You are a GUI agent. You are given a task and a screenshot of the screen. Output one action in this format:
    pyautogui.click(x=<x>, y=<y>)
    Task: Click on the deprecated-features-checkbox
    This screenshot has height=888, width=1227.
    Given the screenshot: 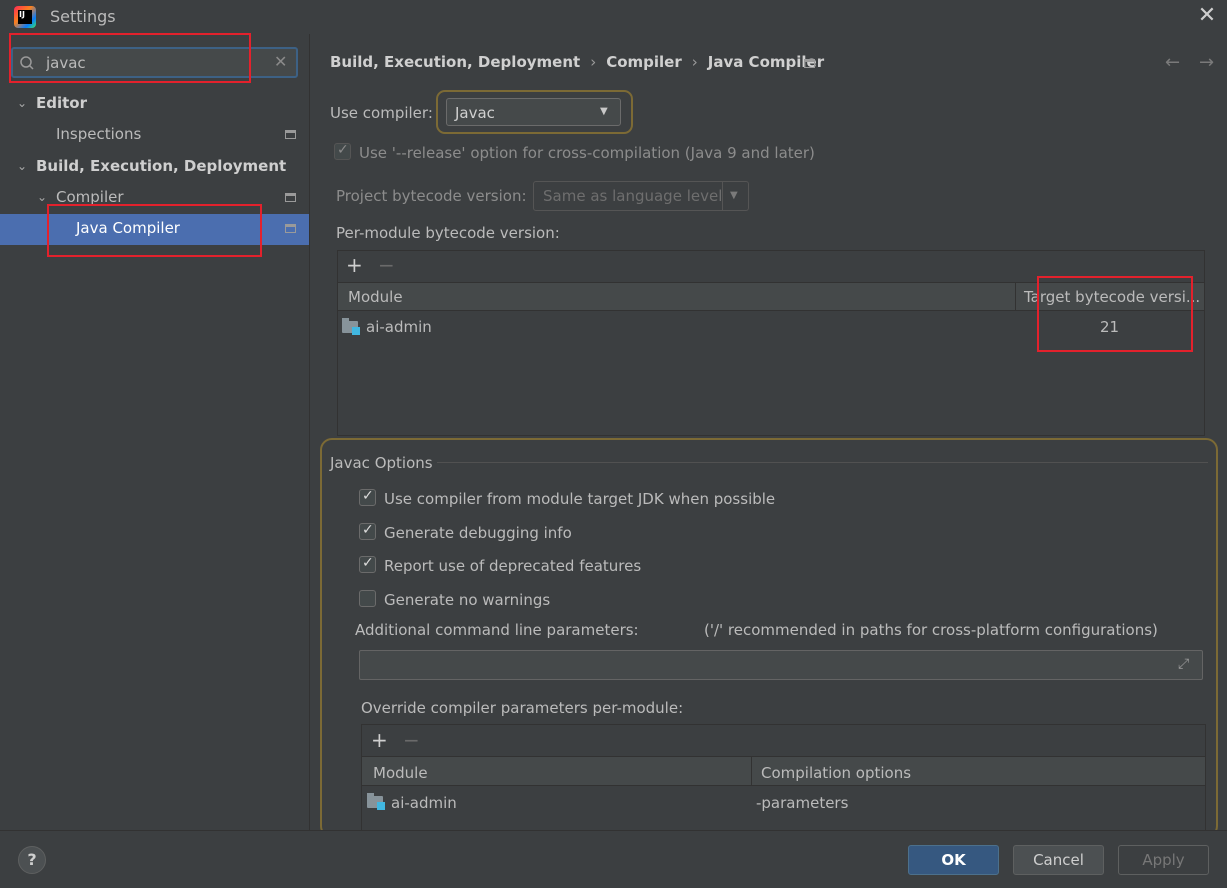 What is the action you would take?
    pyautogui.click(x=367, y=564)
    